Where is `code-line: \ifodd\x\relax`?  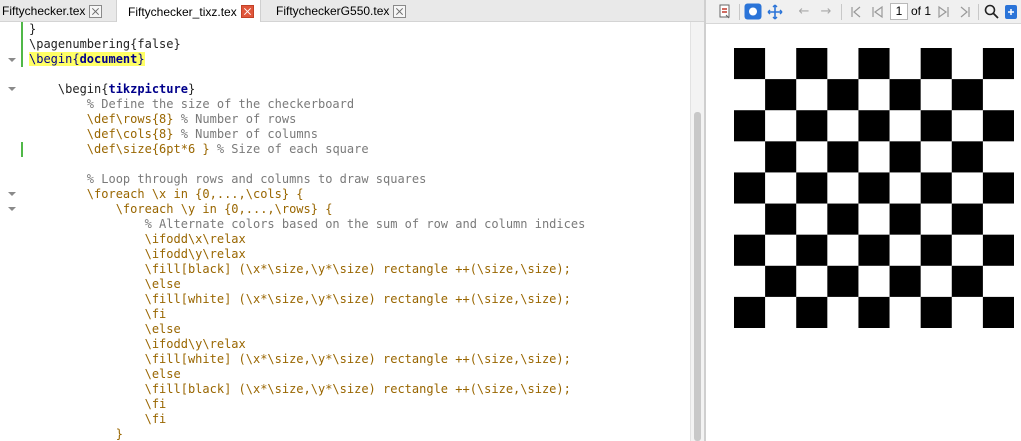 code-line: \ifodd\x\relax is located at coordinates (307, 239).